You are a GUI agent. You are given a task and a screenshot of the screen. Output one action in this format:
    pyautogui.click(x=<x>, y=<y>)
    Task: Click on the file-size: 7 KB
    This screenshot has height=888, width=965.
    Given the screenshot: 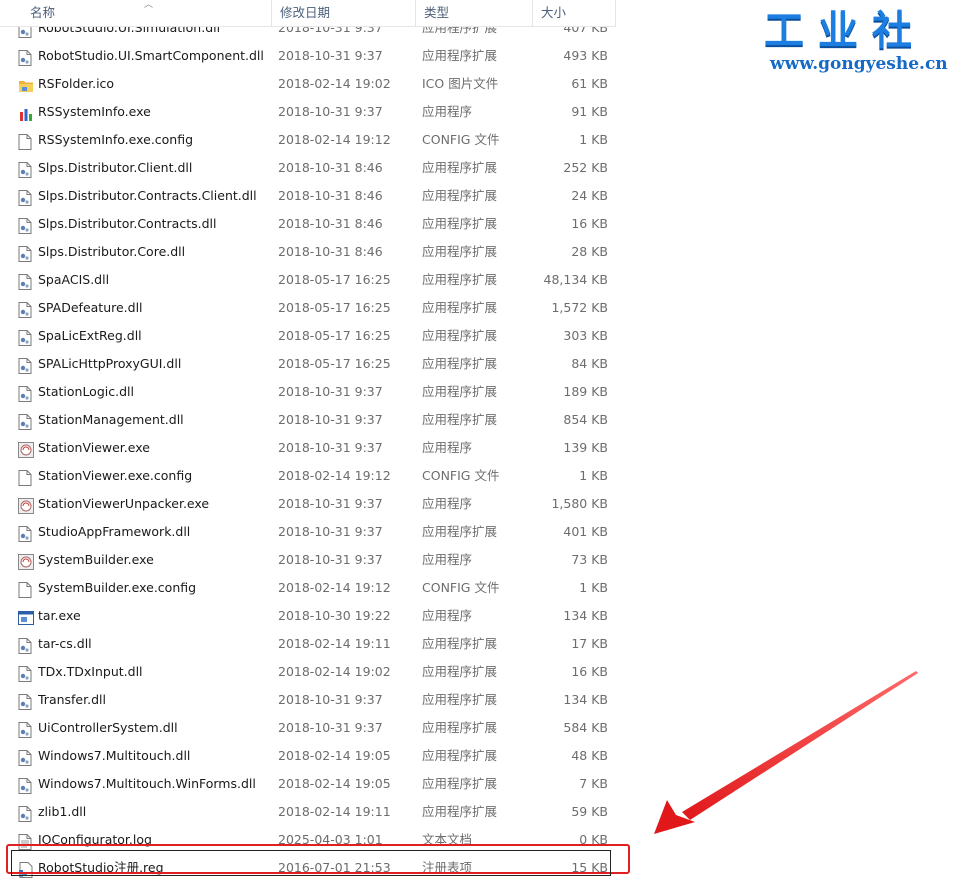 What is the action you would take?
    pyautogui.click(x=593, y=783)
    